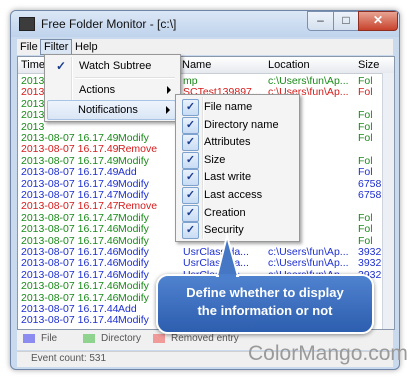 This screenshot has height=386, width=412. What do you see at coordinates (328, 353) in the screenshot?
I see `watermark-text: ColorMango.com` at bounding box center [328, 353].